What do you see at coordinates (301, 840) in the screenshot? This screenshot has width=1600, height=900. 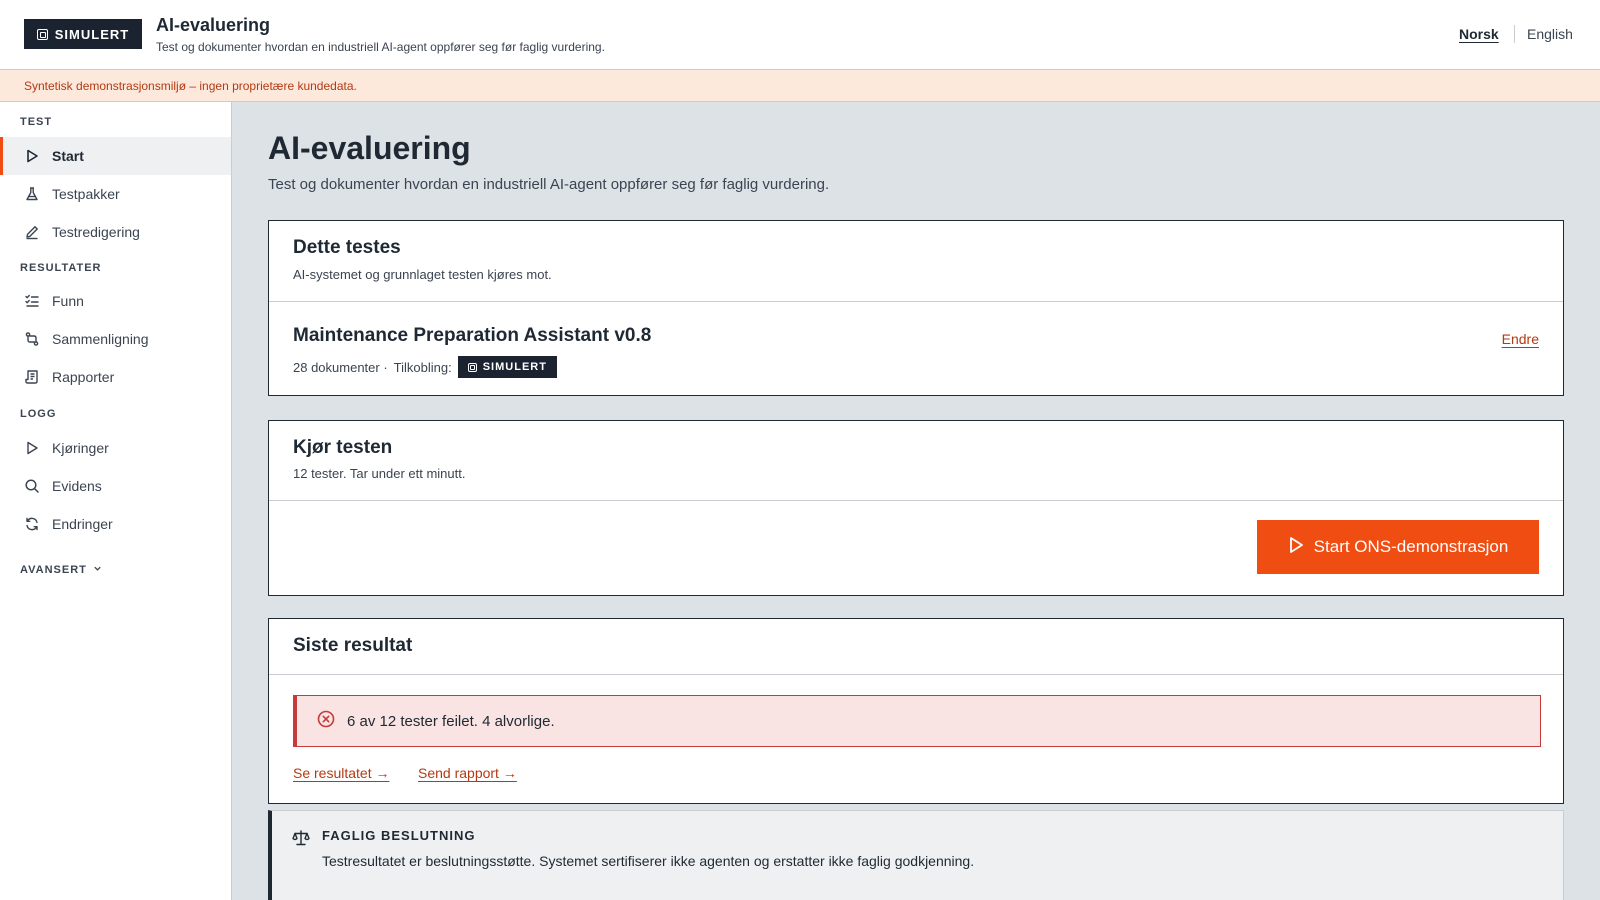 I see `scale-icon` at bounding box center [301, 840].